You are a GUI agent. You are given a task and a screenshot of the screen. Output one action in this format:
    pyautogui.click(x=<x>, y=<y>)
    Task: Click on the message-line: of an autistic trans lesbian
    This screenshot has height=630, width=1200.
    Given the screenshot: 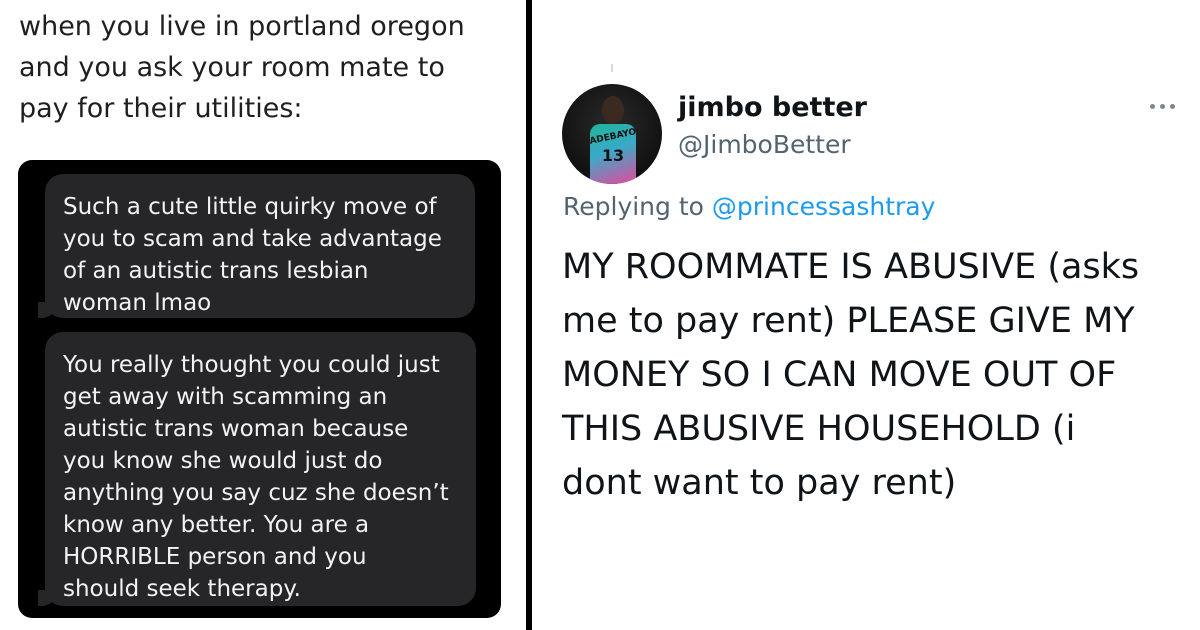 What is the action you would take?
    pyautogui.click(x=216, y=271)
    